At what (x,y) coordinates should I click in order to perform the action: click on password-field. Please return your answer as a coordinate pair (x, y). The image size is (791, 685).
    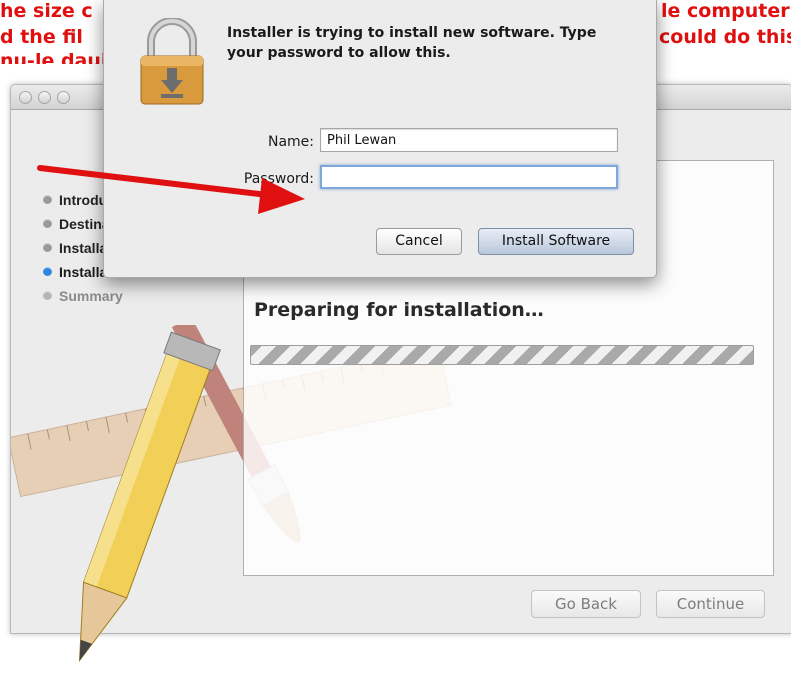
    Looking at the image, I should click on (469, 177).